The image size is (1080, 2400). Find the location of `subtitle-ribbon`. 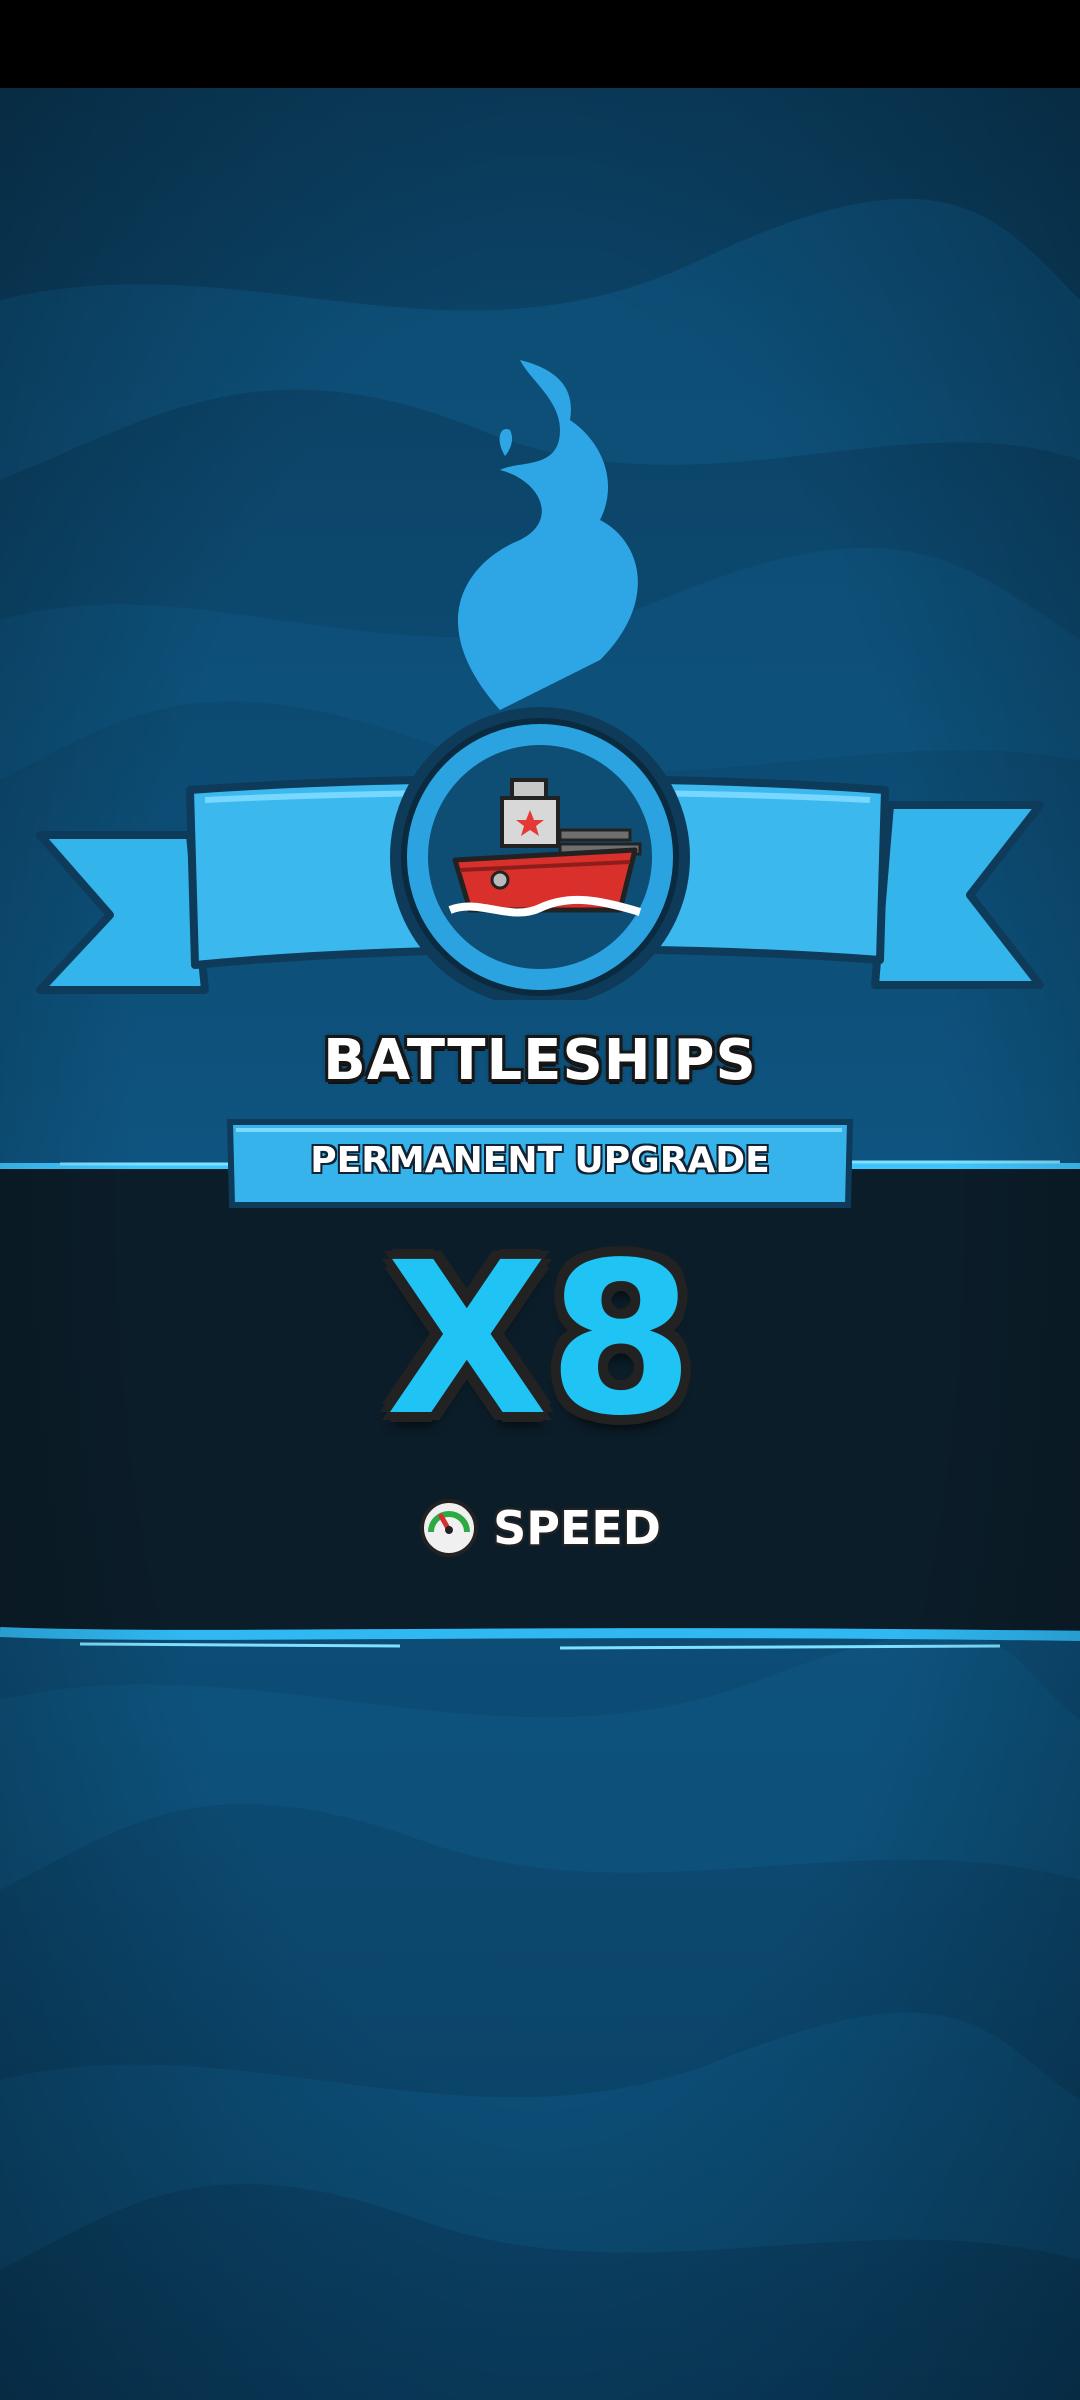

subtitle-ribbon is located at coordinates (540, 1163).